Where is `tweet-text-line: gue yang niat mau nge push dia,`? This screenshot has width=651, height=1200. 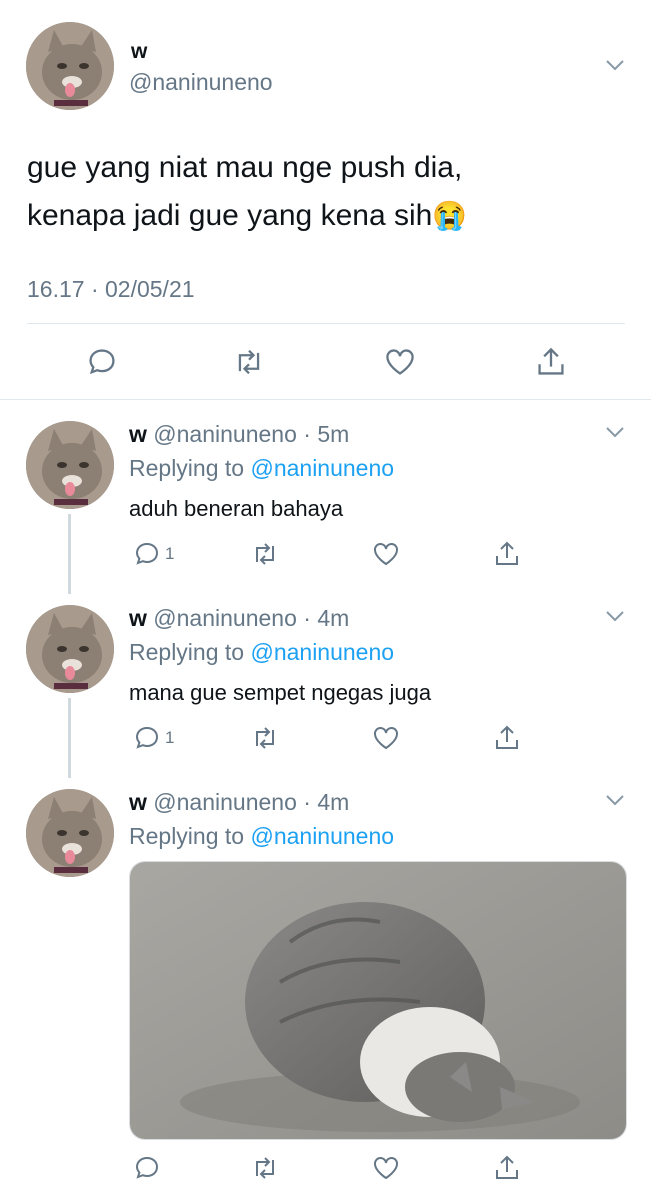
tweet-text-line: gue yang niat mau nge push dia, is located at coordinates (245, 167).